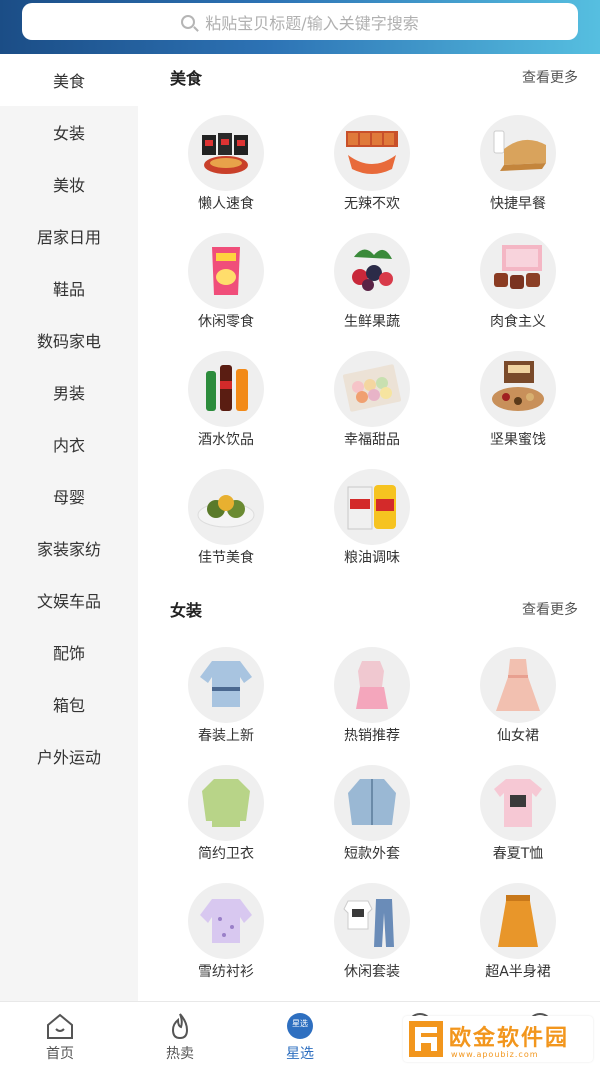  Describe the element at coordinates (372, 271) in the screenshot. I see `berries-icon` at that location.